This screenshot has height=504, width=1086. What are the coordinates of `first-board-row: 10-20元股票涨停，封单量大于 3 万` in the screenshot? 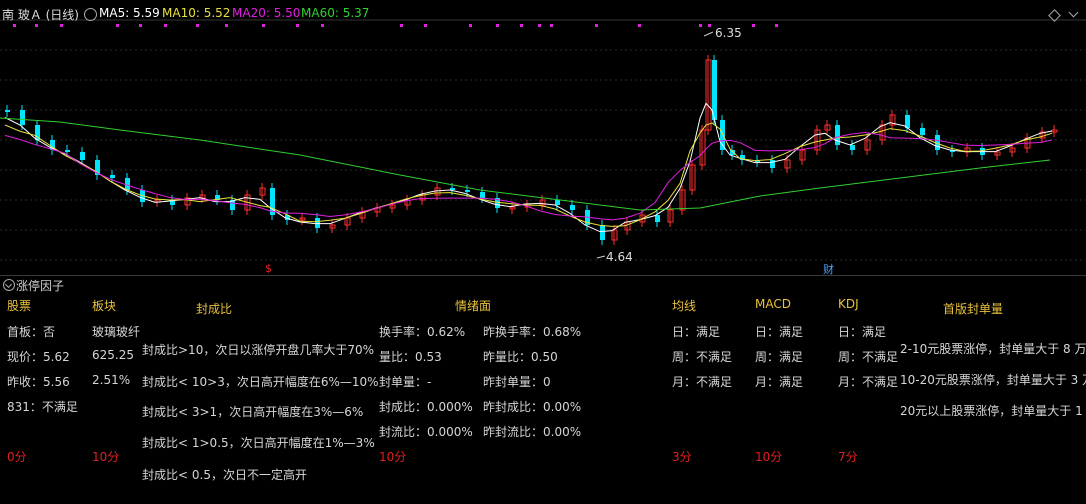 It's located at (993, 380).